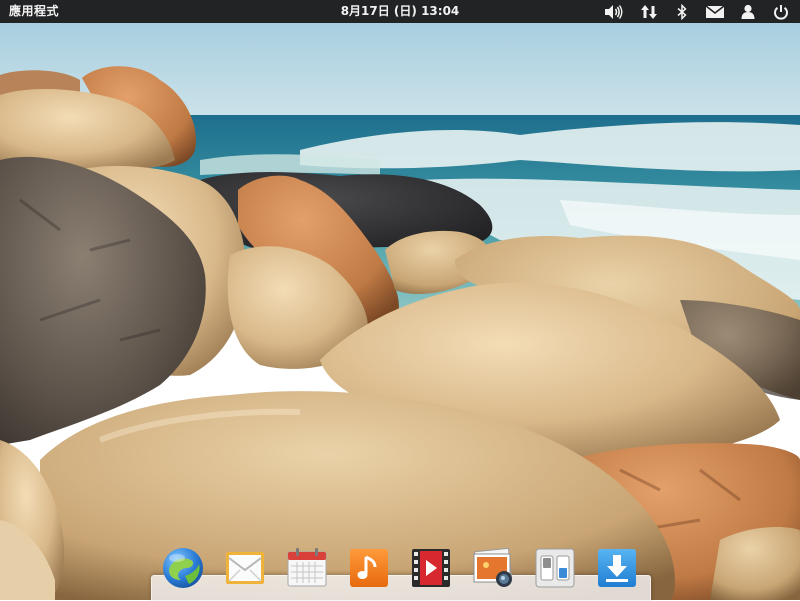 The height and width of the screenshot is (601, 800). I want to click on photos-icon, so click(493, 568).